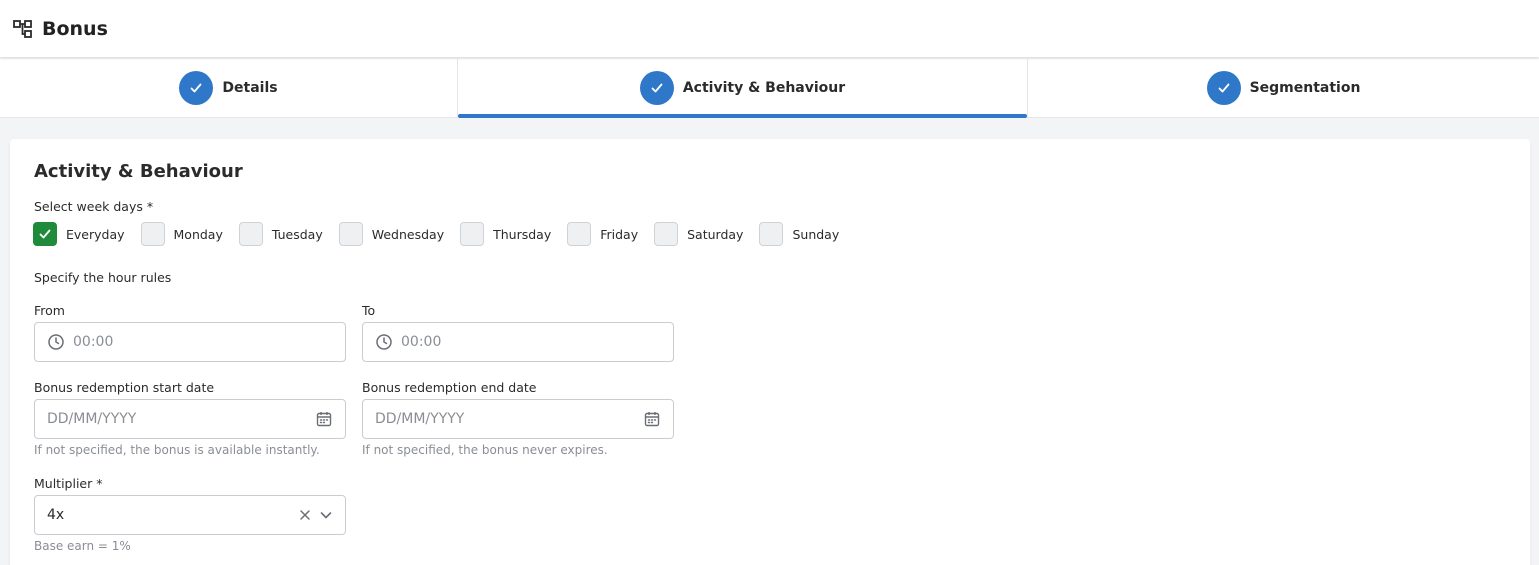  I want to click on step-details: Details, so click(229, 88).